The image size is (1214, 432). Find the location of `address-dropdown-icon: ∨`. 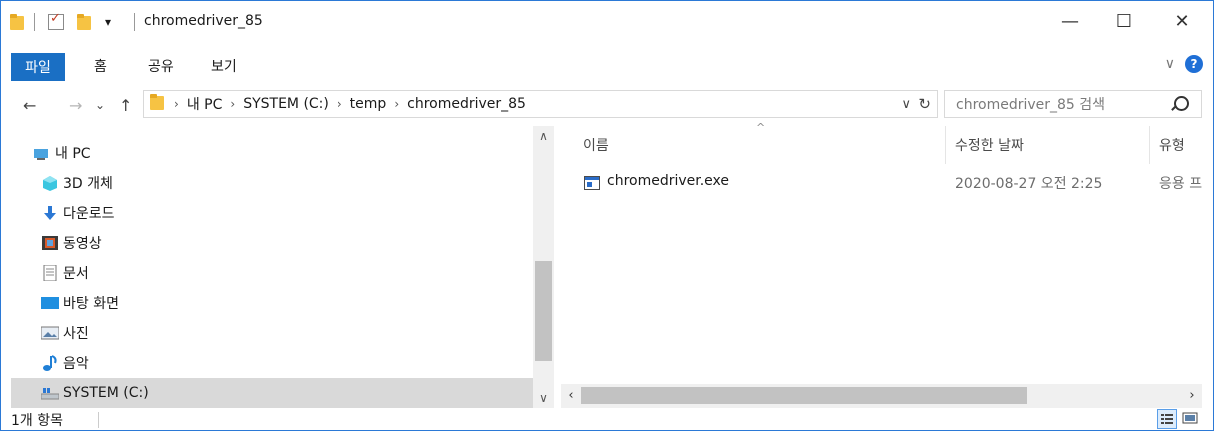

address-dropdown-icon: ∨ is located at coordinates (906, 104).